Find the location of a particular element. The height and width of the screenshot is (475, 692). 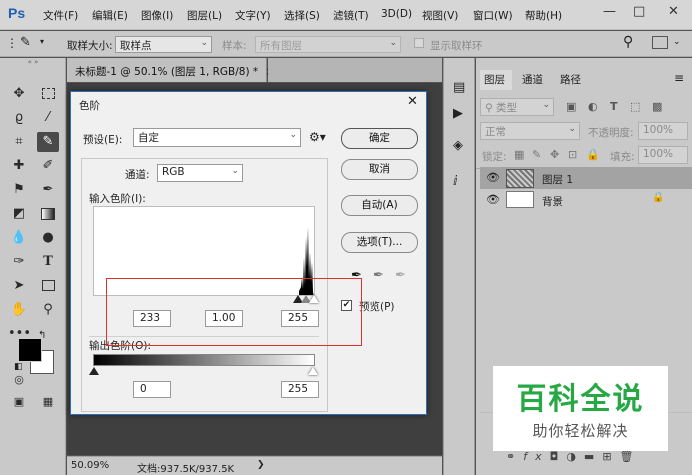

menu-edit: 编辑(E) is located at coordinates (110, 15).